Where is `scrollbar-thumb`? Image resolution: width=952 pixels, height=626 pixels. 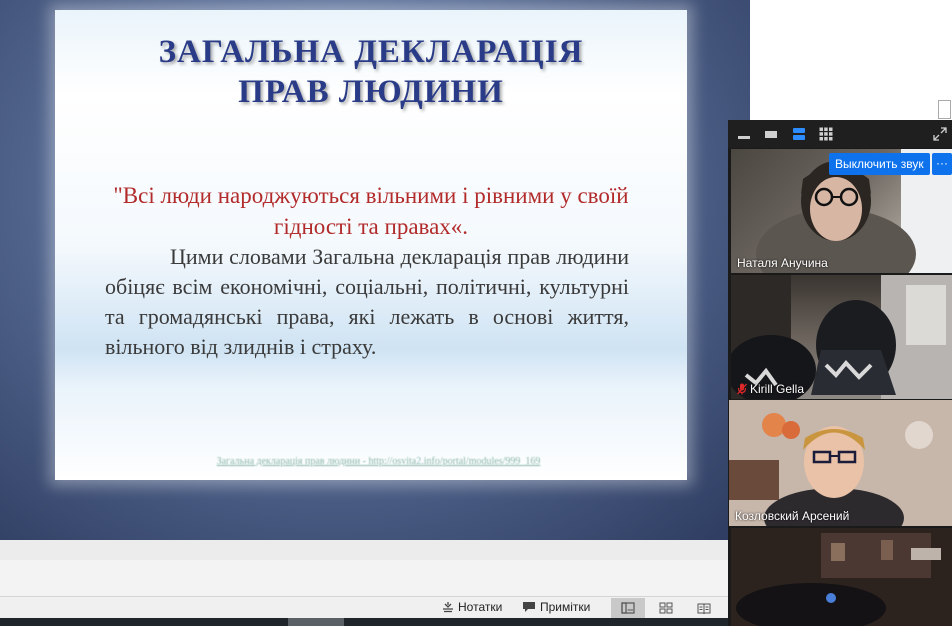 scrollbar-thumb is located at coordinates (944, 109).